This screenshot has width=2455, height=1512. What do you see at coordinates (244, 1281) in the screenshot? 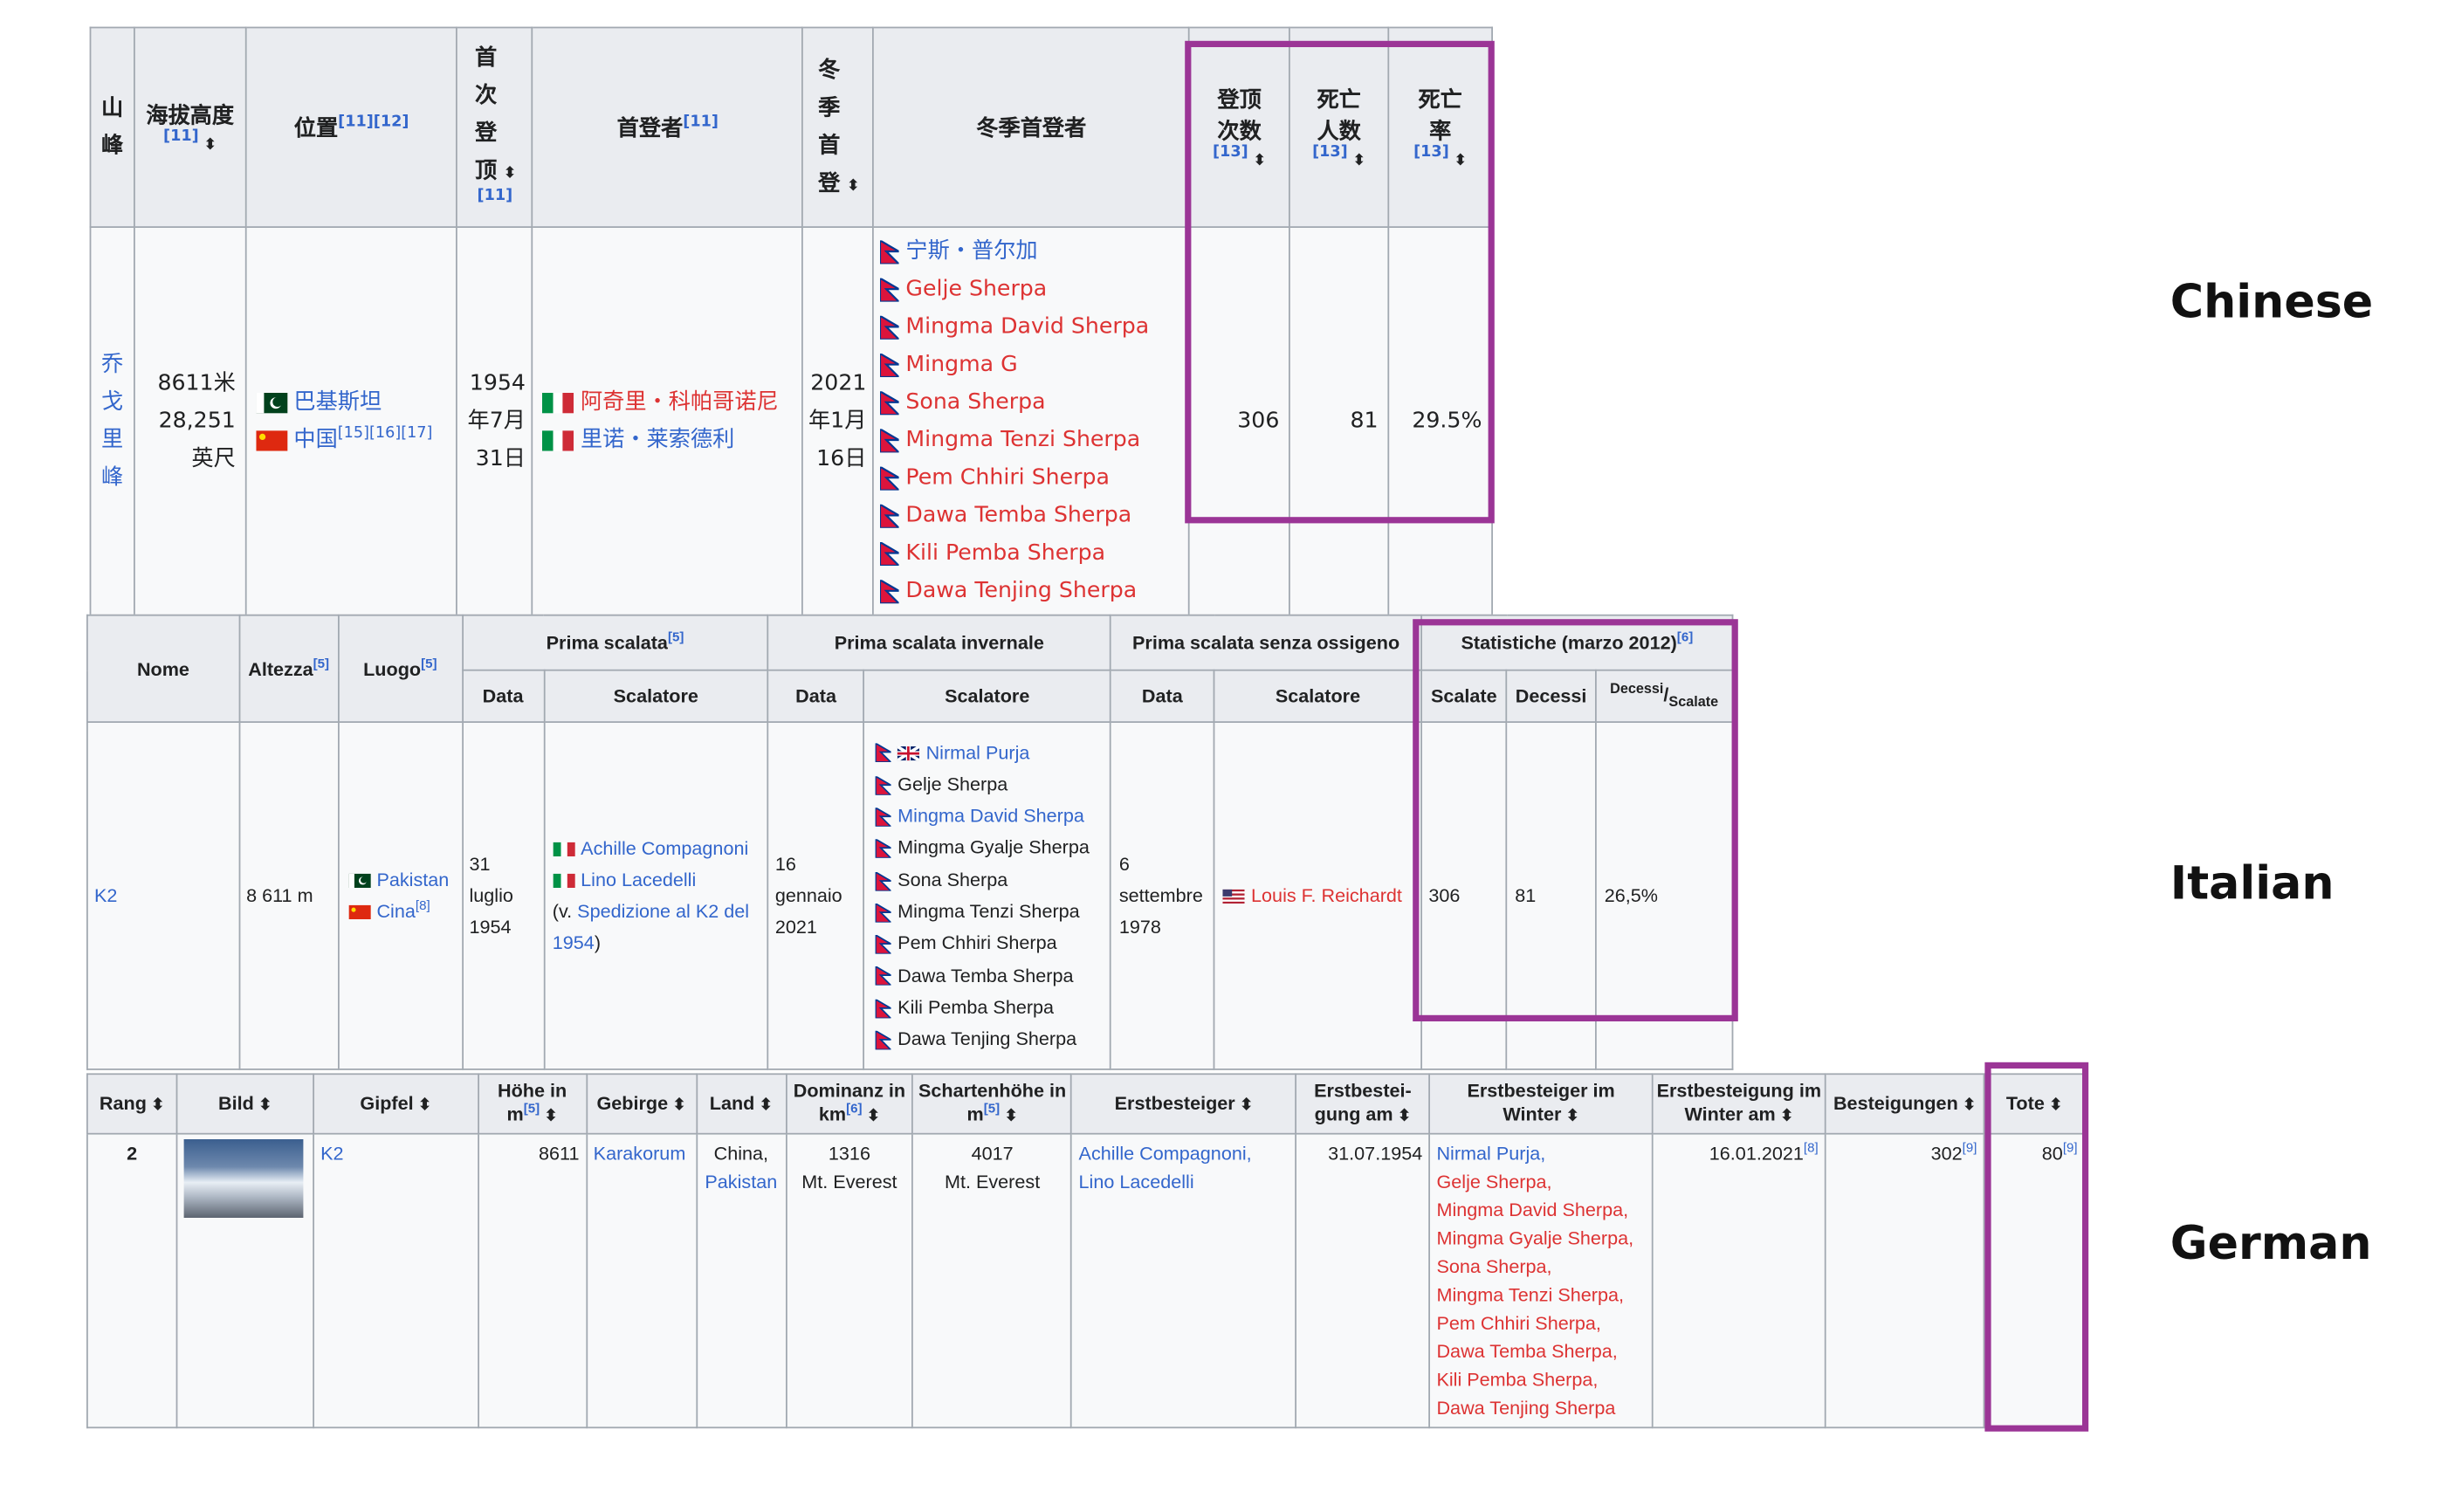
I see `de-bild` at bounding box center [244, 1281].